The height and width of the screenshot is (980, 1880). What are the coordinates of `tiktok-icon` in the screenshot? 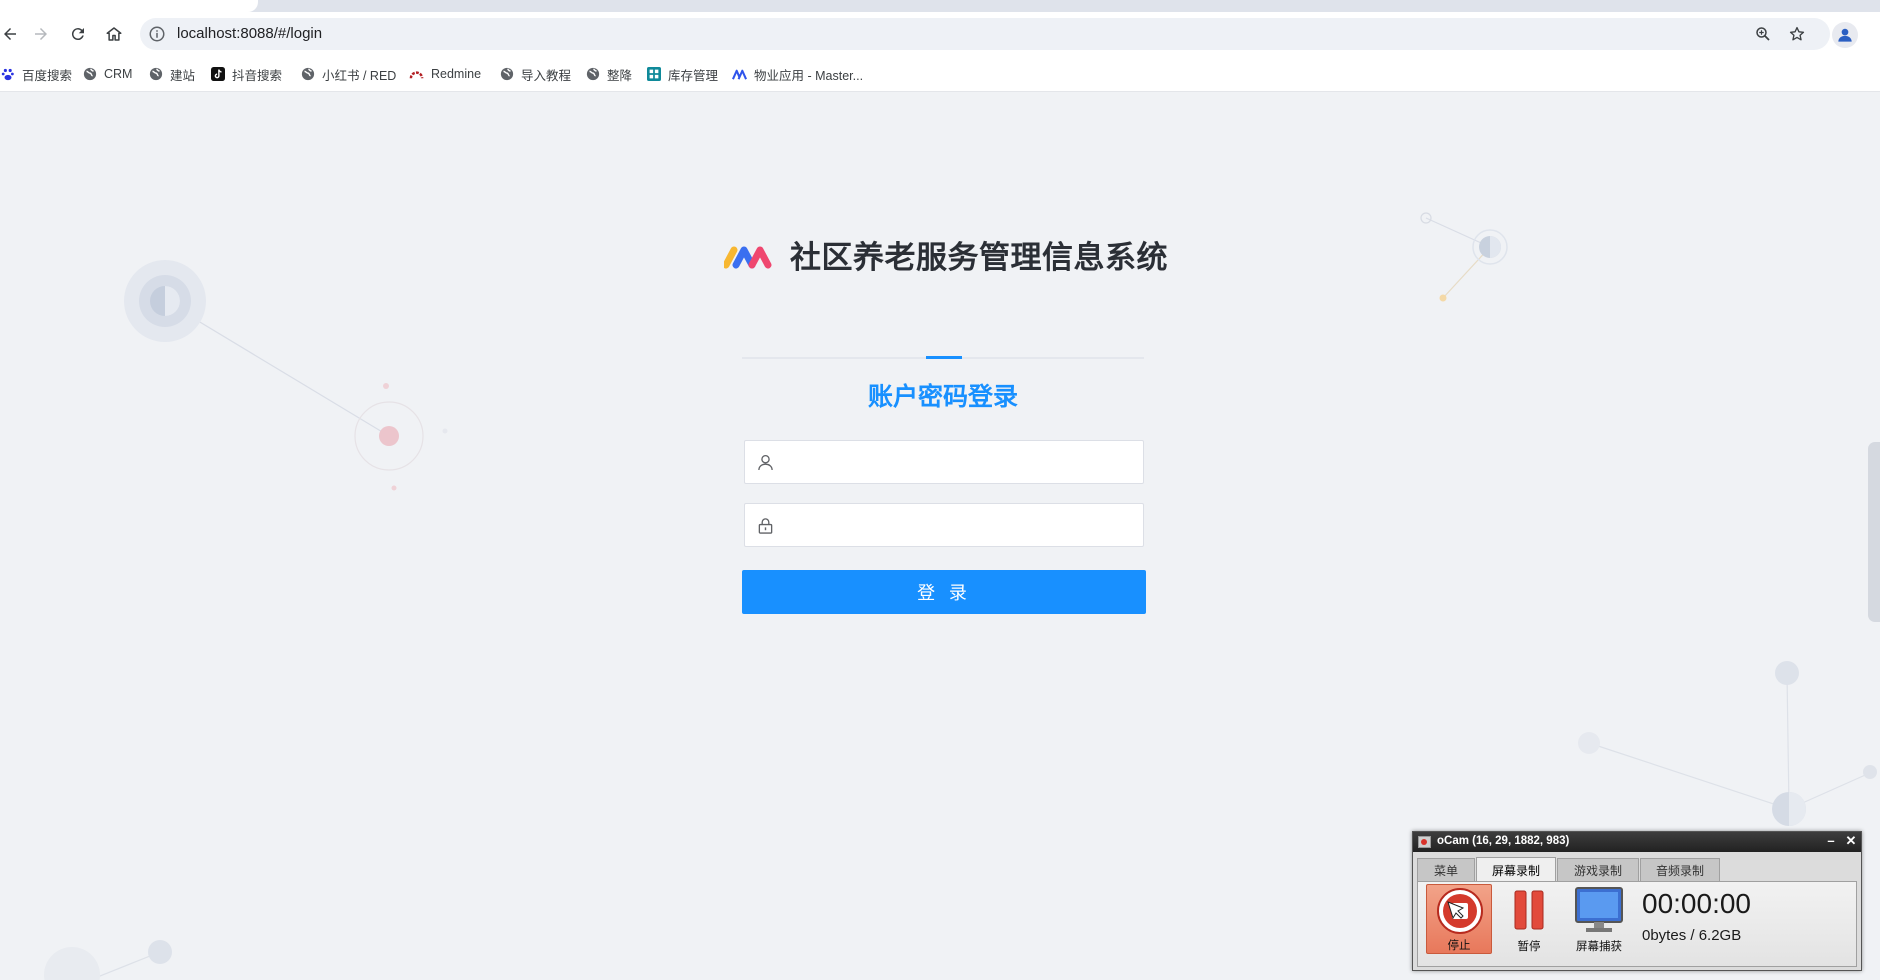 It's located at (217, 74).